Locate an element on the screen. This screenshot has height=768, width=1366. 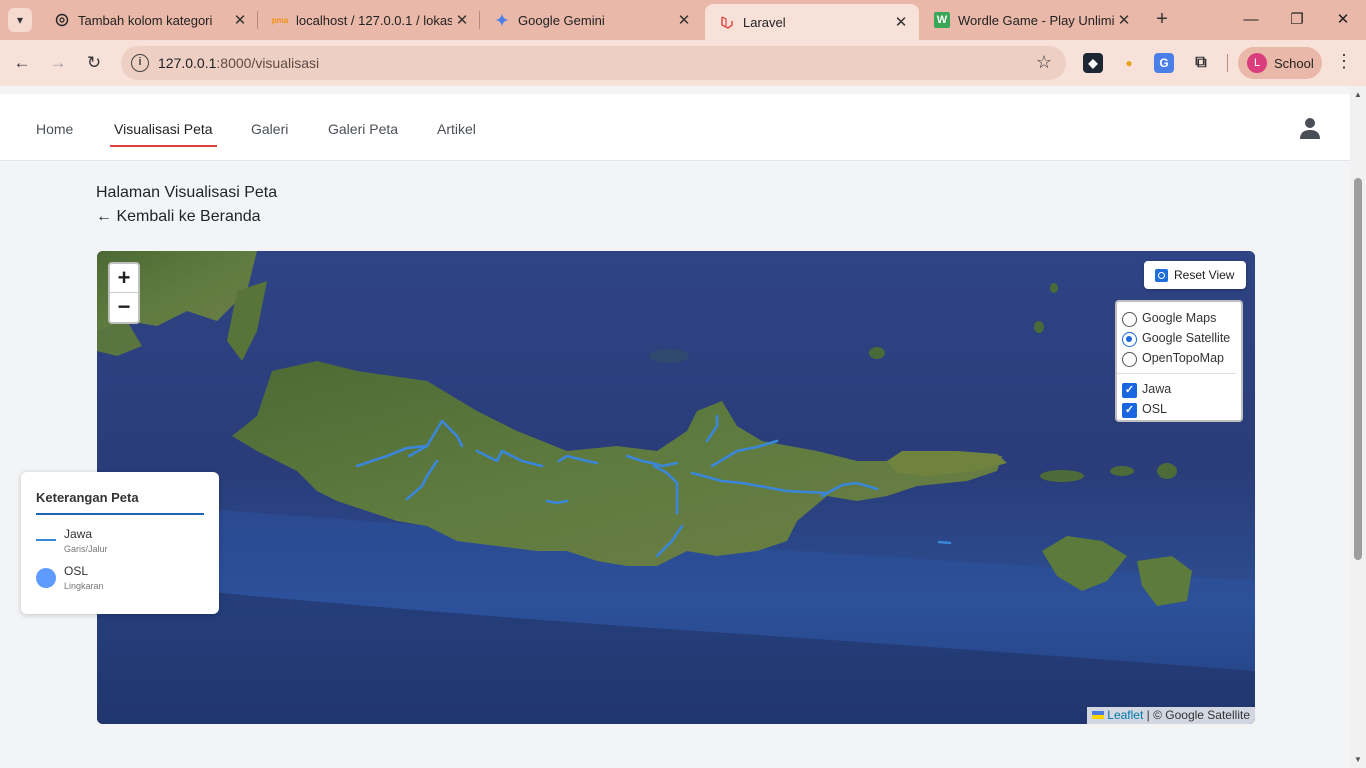
laravel-icon is located at coordinates (727, 22).